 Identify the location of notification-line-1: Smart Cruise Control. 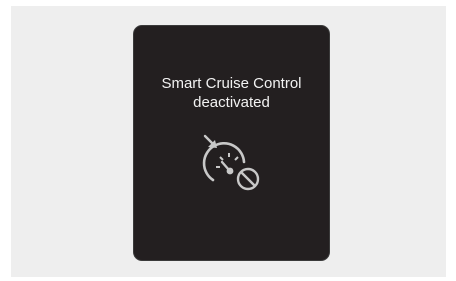
(231, 83).